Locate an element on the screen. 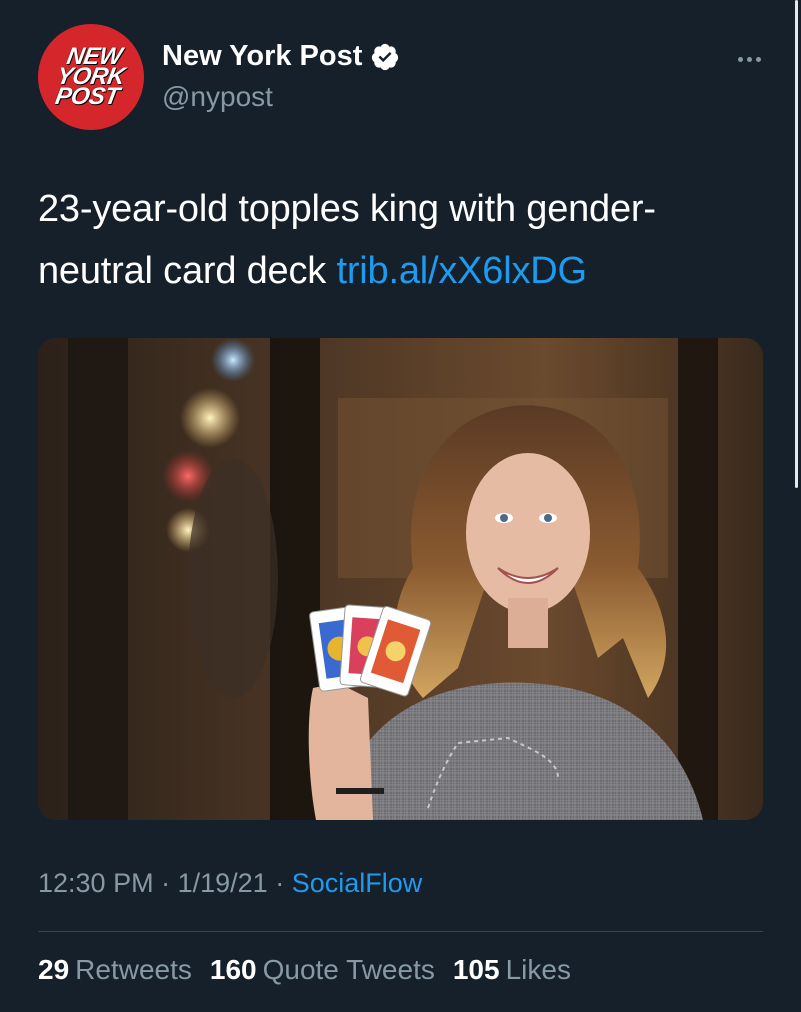 This screenshot has width=801, height=1012. likes-count: 105 is located at coordinates (476, 969).